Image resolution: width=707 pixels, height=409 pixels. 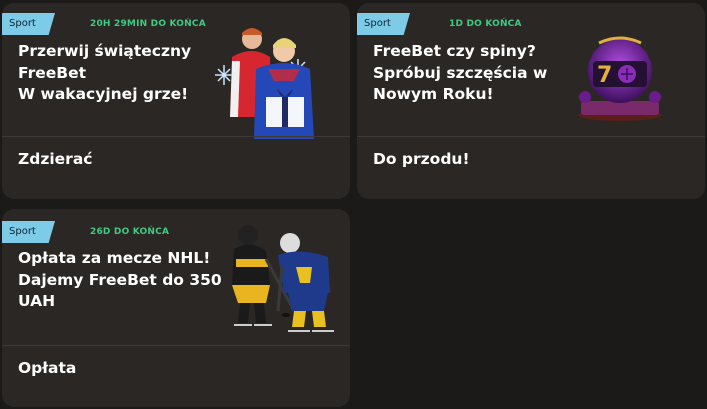 What do you see at coordinates (55, 159) in the screenshot?
I see `promo-action-link: Zdzierać` at bounding box center [55, 159].